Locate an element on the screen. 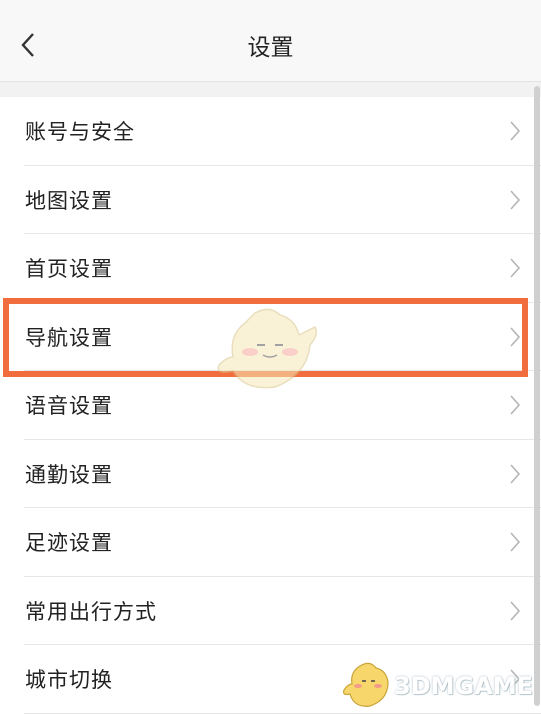 The height and width of the screenshot is (714, 541). settings-item-navigation: 导航设置 is located at coordinates (270, 337).